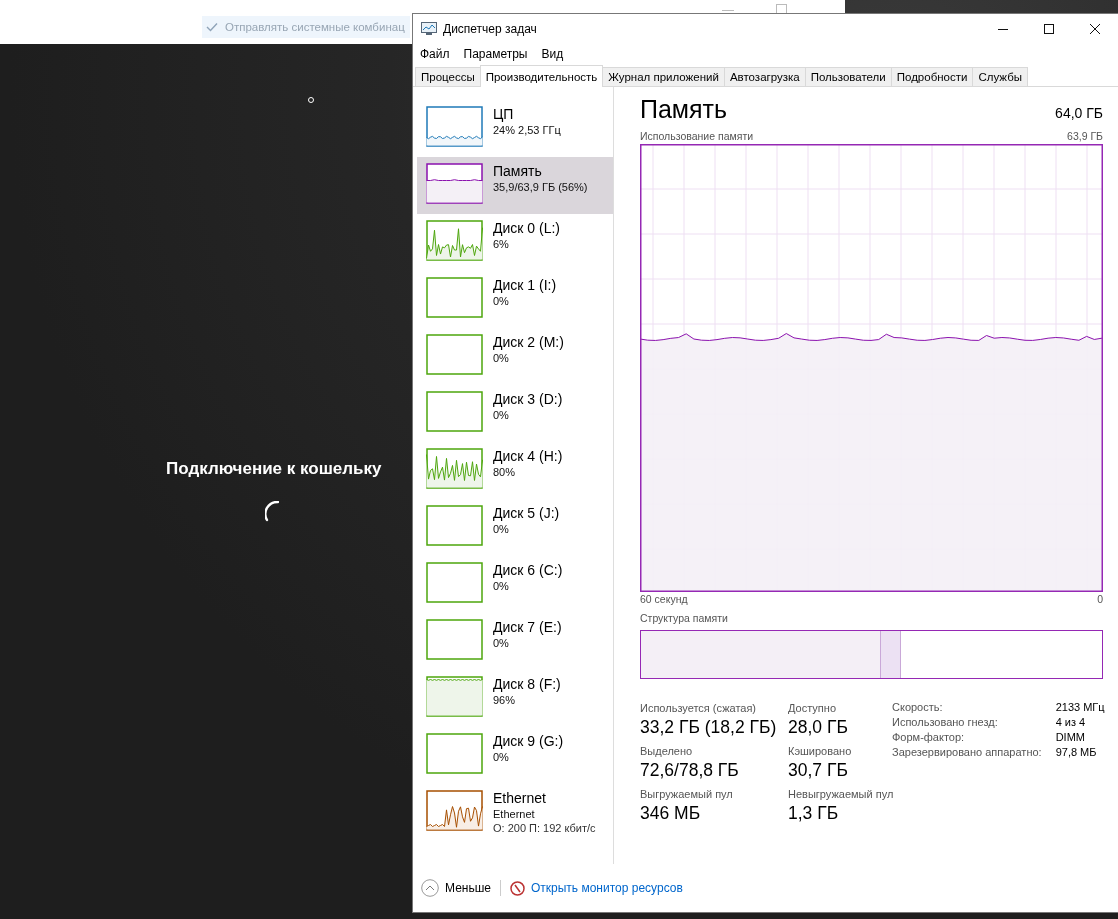  What do you see at coordinates (272, 511) in the screenshot?
I see `spinner-icon` at bounding box center [272, 511].